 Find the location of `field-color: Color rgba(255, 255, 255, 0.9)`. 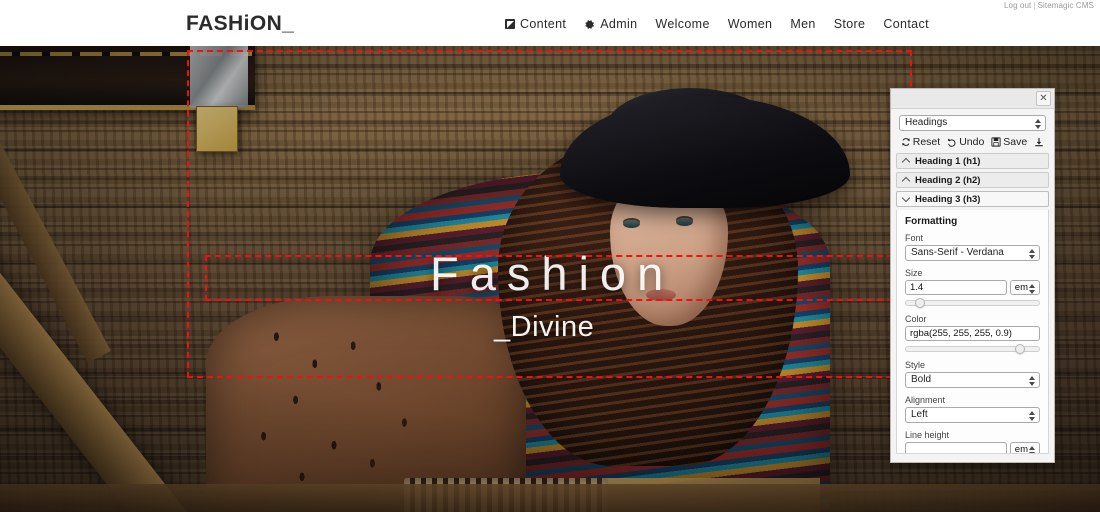

field-color: Color rgba(255, 255, 255, 0.9) is located at coordinates (972, 334).